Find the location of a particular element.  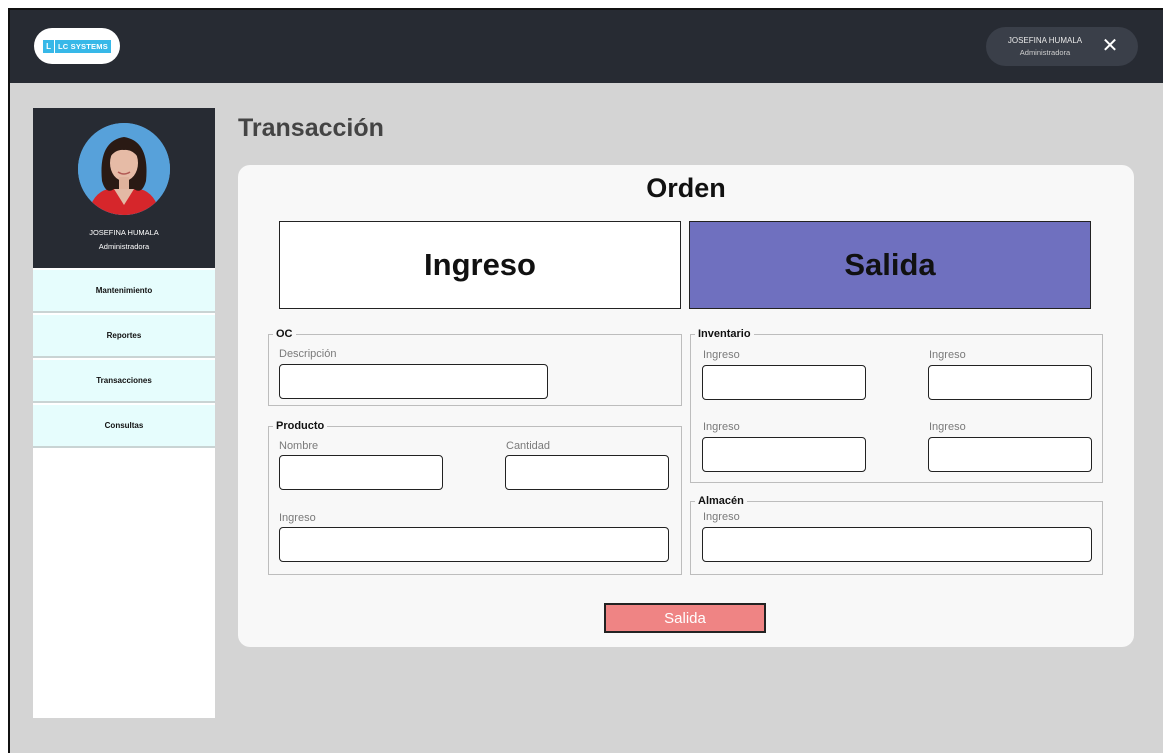

oc-legend: OC is located at coordinates (284, 334).